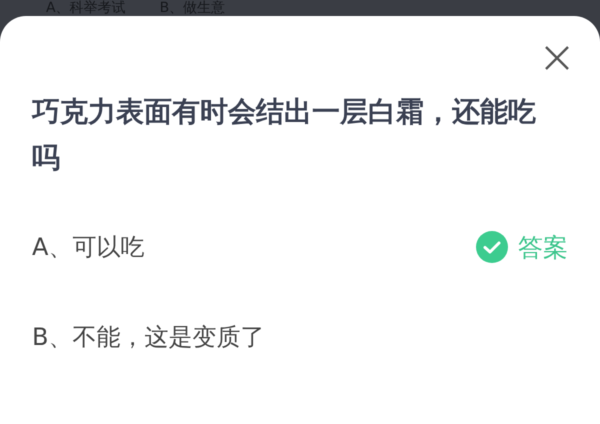 This screenshot has width=600, height=424. I want to click on answer-label: 答案, so click(543, 248).